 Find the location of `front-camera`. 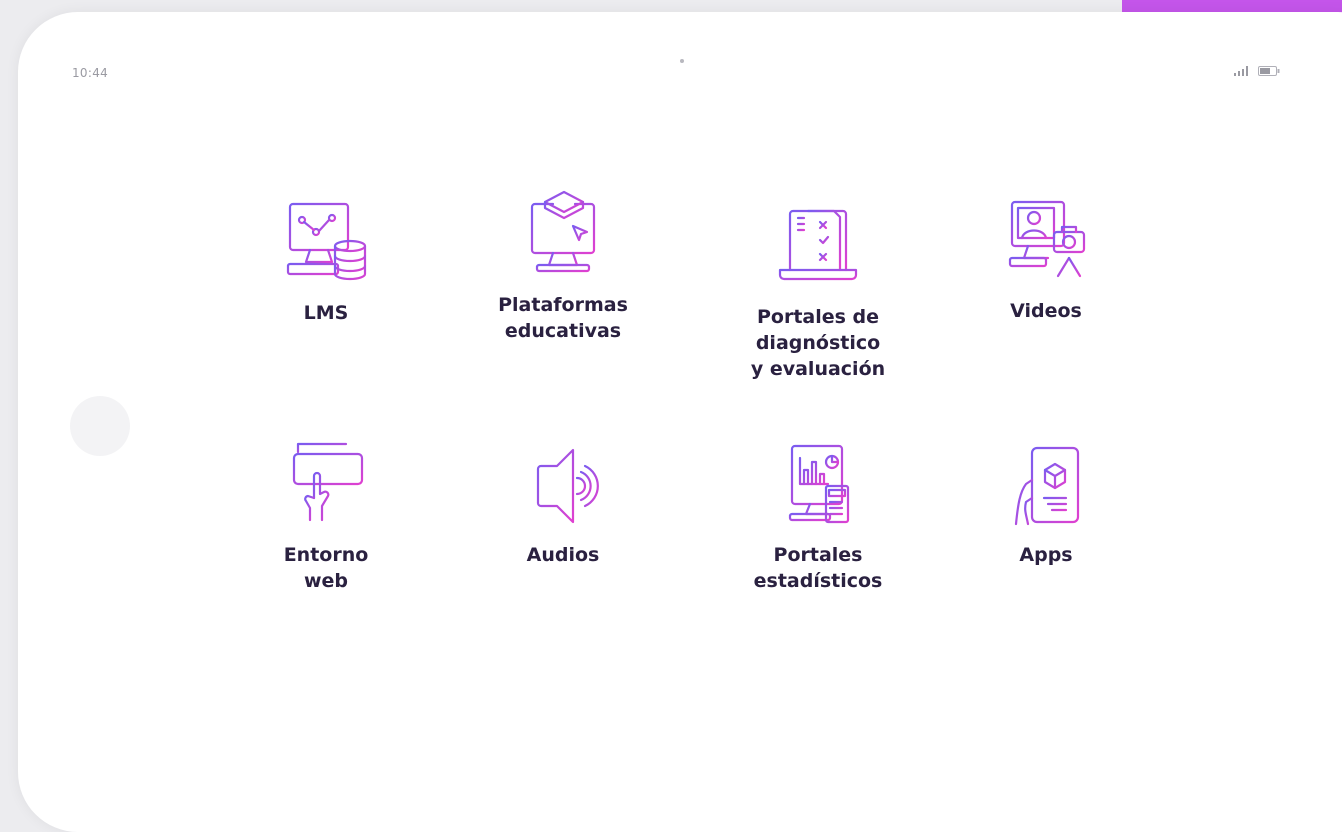

front-camera is located at coordinates (682, 61).